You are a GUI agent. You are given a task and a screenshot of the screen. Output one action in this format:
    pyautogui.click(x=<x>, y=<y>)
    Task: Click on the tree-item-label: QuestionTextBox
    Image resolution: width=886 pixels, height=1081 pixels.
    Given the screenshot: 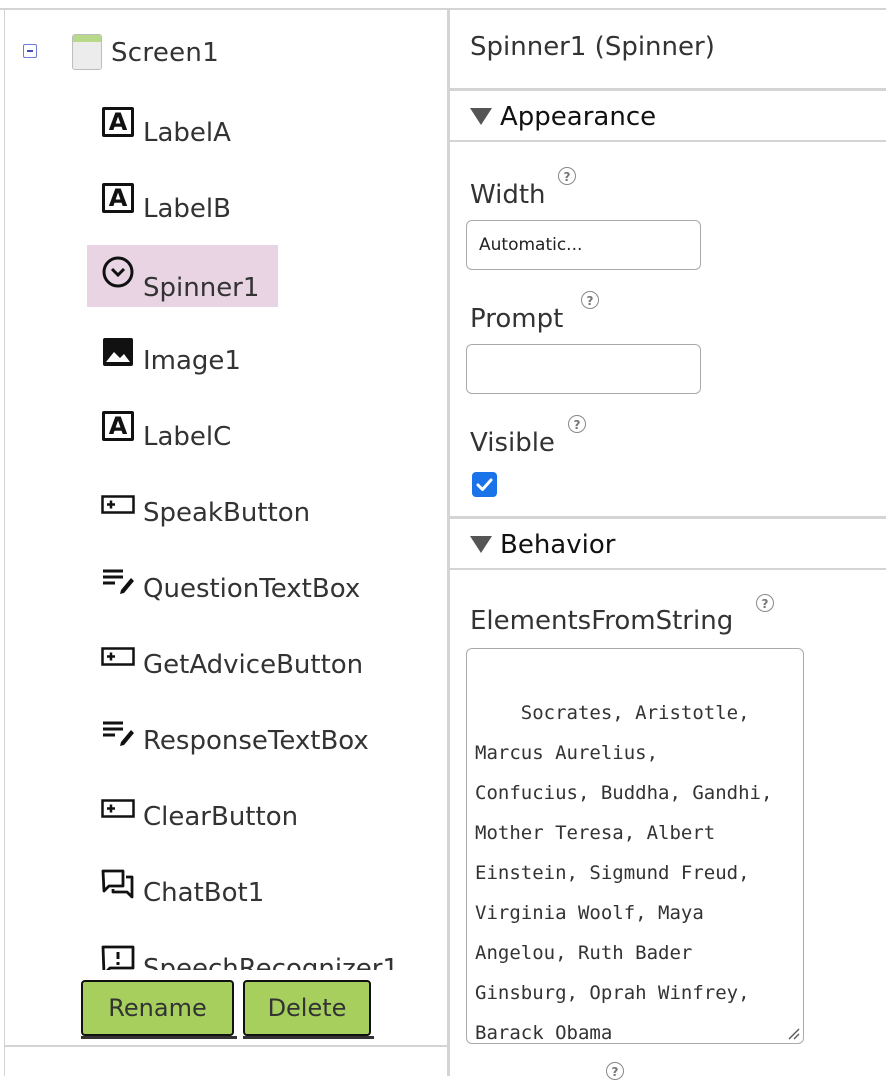 What is the action you would take?
    pyautogui.click(x=252, y=589)
    